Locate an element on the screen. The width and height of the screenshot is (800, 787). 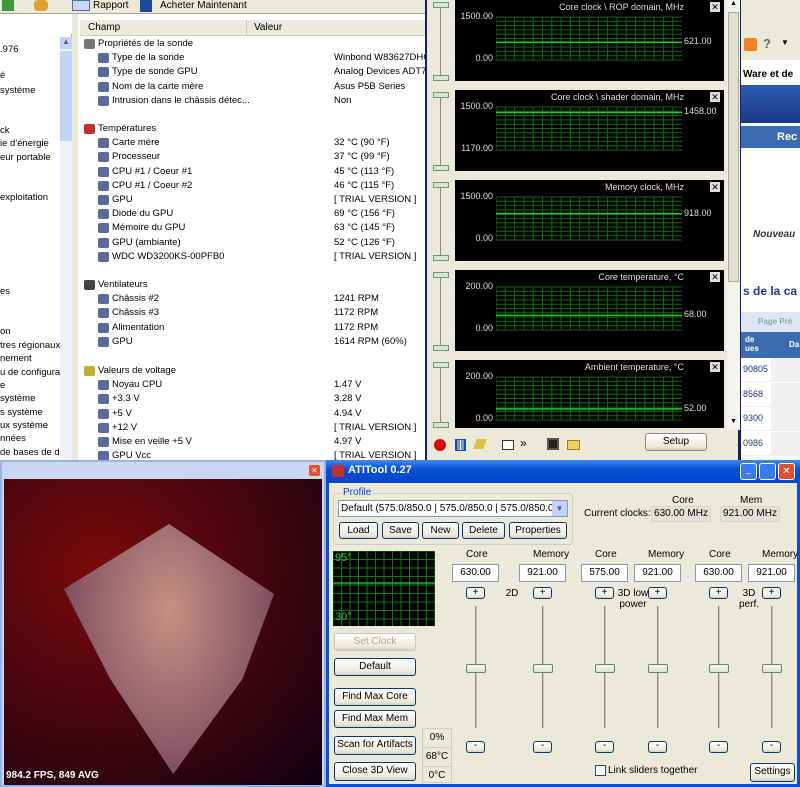
tree-item: e is located at coordinates (2, 385).